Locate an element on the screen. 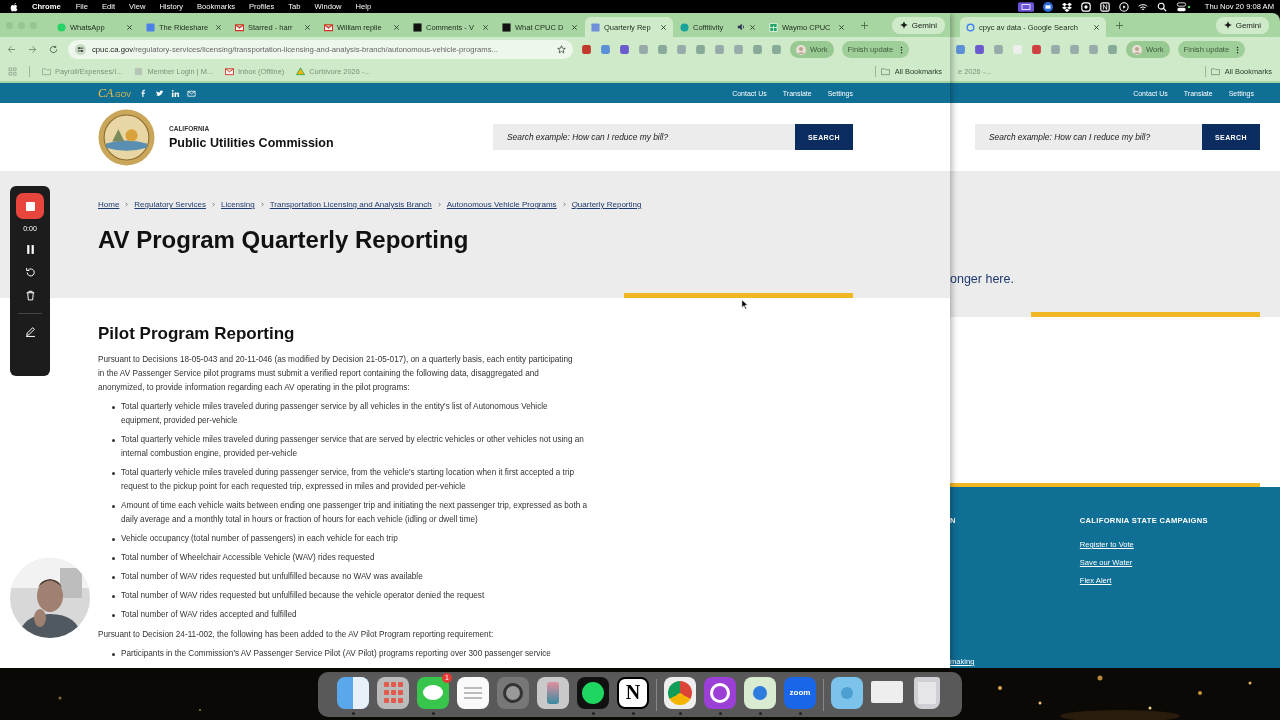 The image size is (1280, 720). cursor-icon is located at coordinates (745, 304).